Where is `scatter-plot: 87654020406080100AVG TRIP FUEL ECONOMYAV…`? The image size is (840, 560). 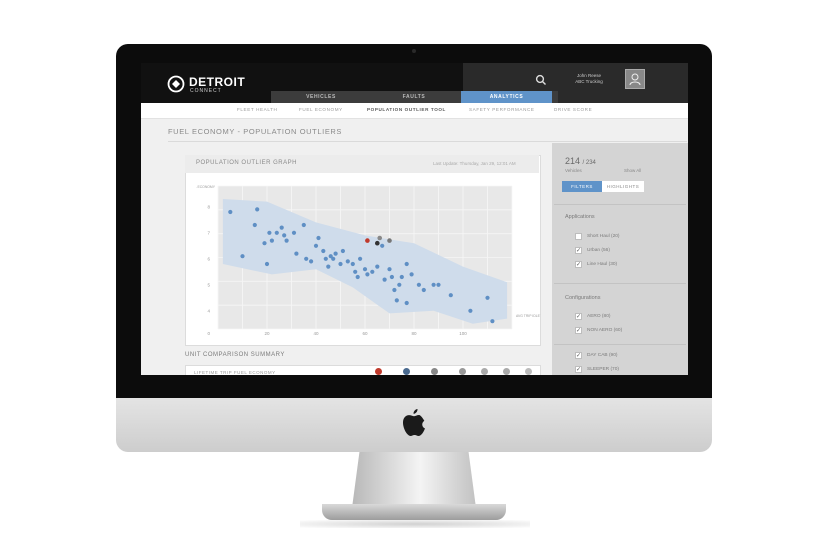
scatter-plot: 87654020406080100AVG TRIP FUEL ECONOMYAV… is located at coordinates (368, 258).